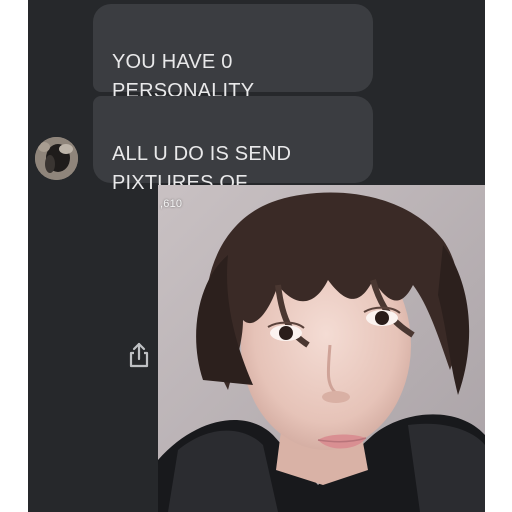  Describe the element at coordinates (233, 145) in the screenshot. I see `message-bubble: ALL U DO IS SEND PIXTURES OF` at that location.